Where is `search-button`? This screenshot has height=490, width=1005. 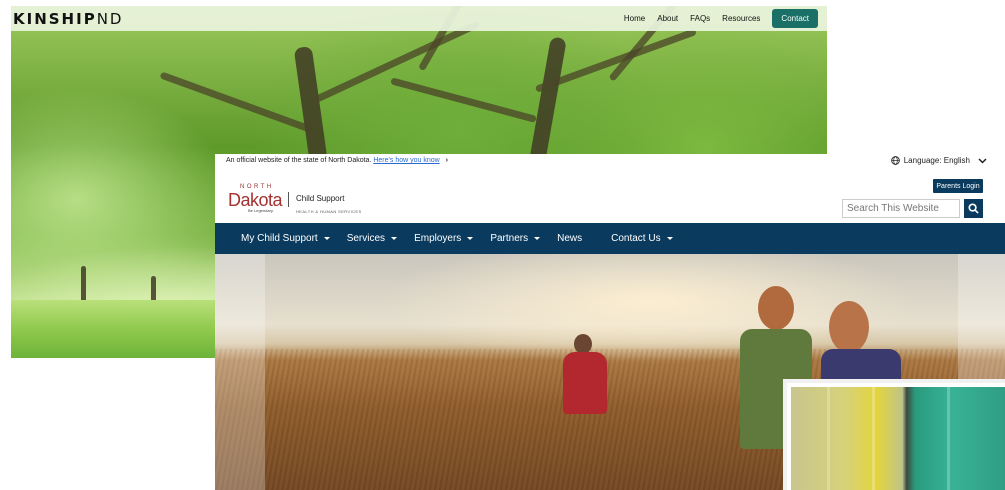 search-button is located at coordinates (973, 208).